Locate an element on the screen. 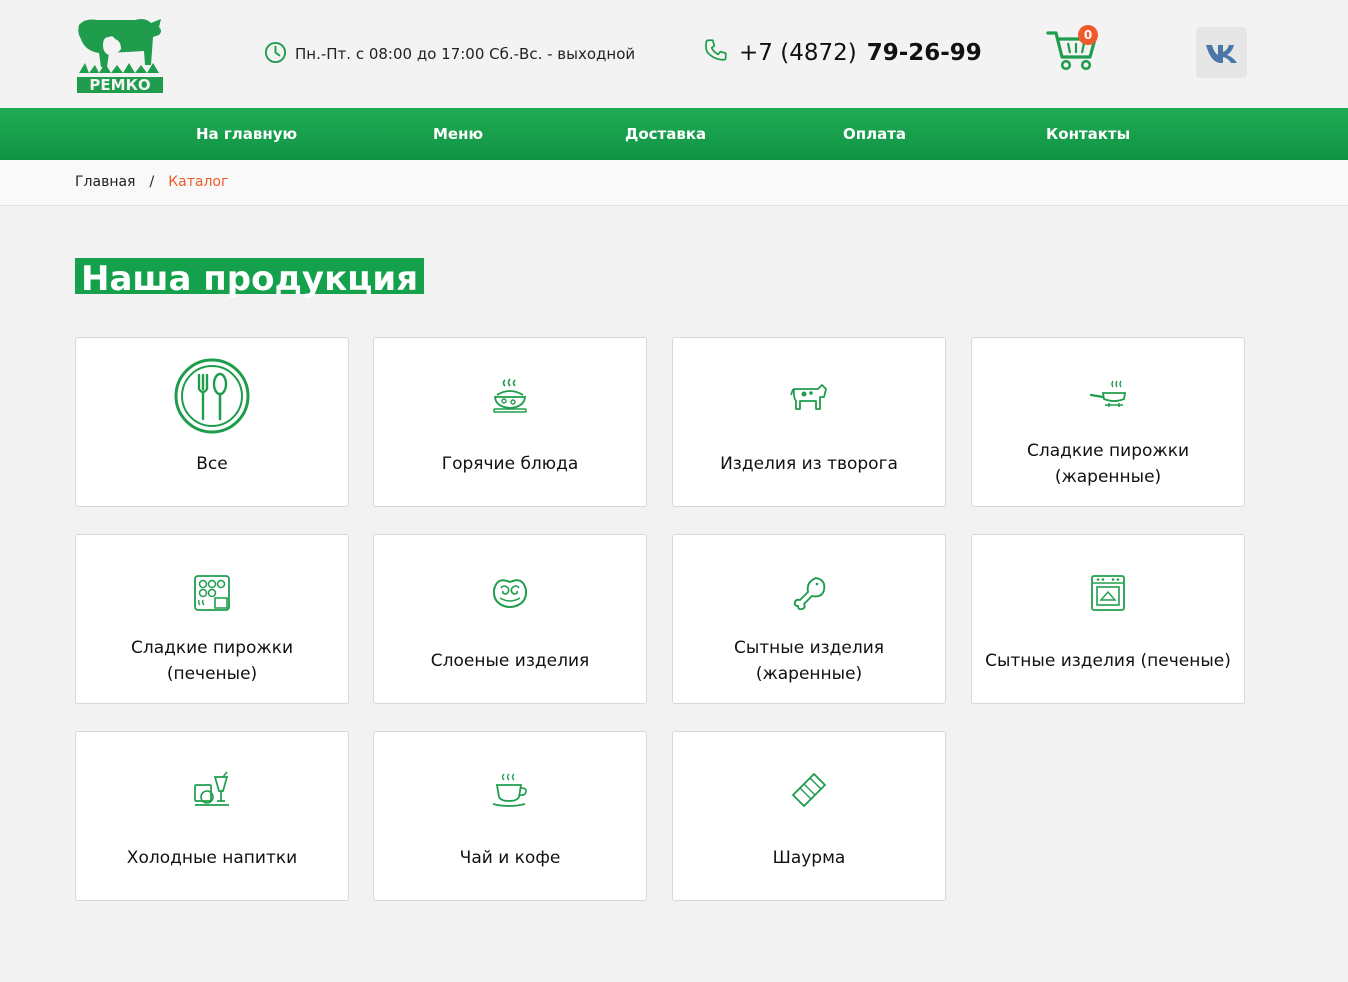  puff-pastry-icon is located at coordinates (510, 593).